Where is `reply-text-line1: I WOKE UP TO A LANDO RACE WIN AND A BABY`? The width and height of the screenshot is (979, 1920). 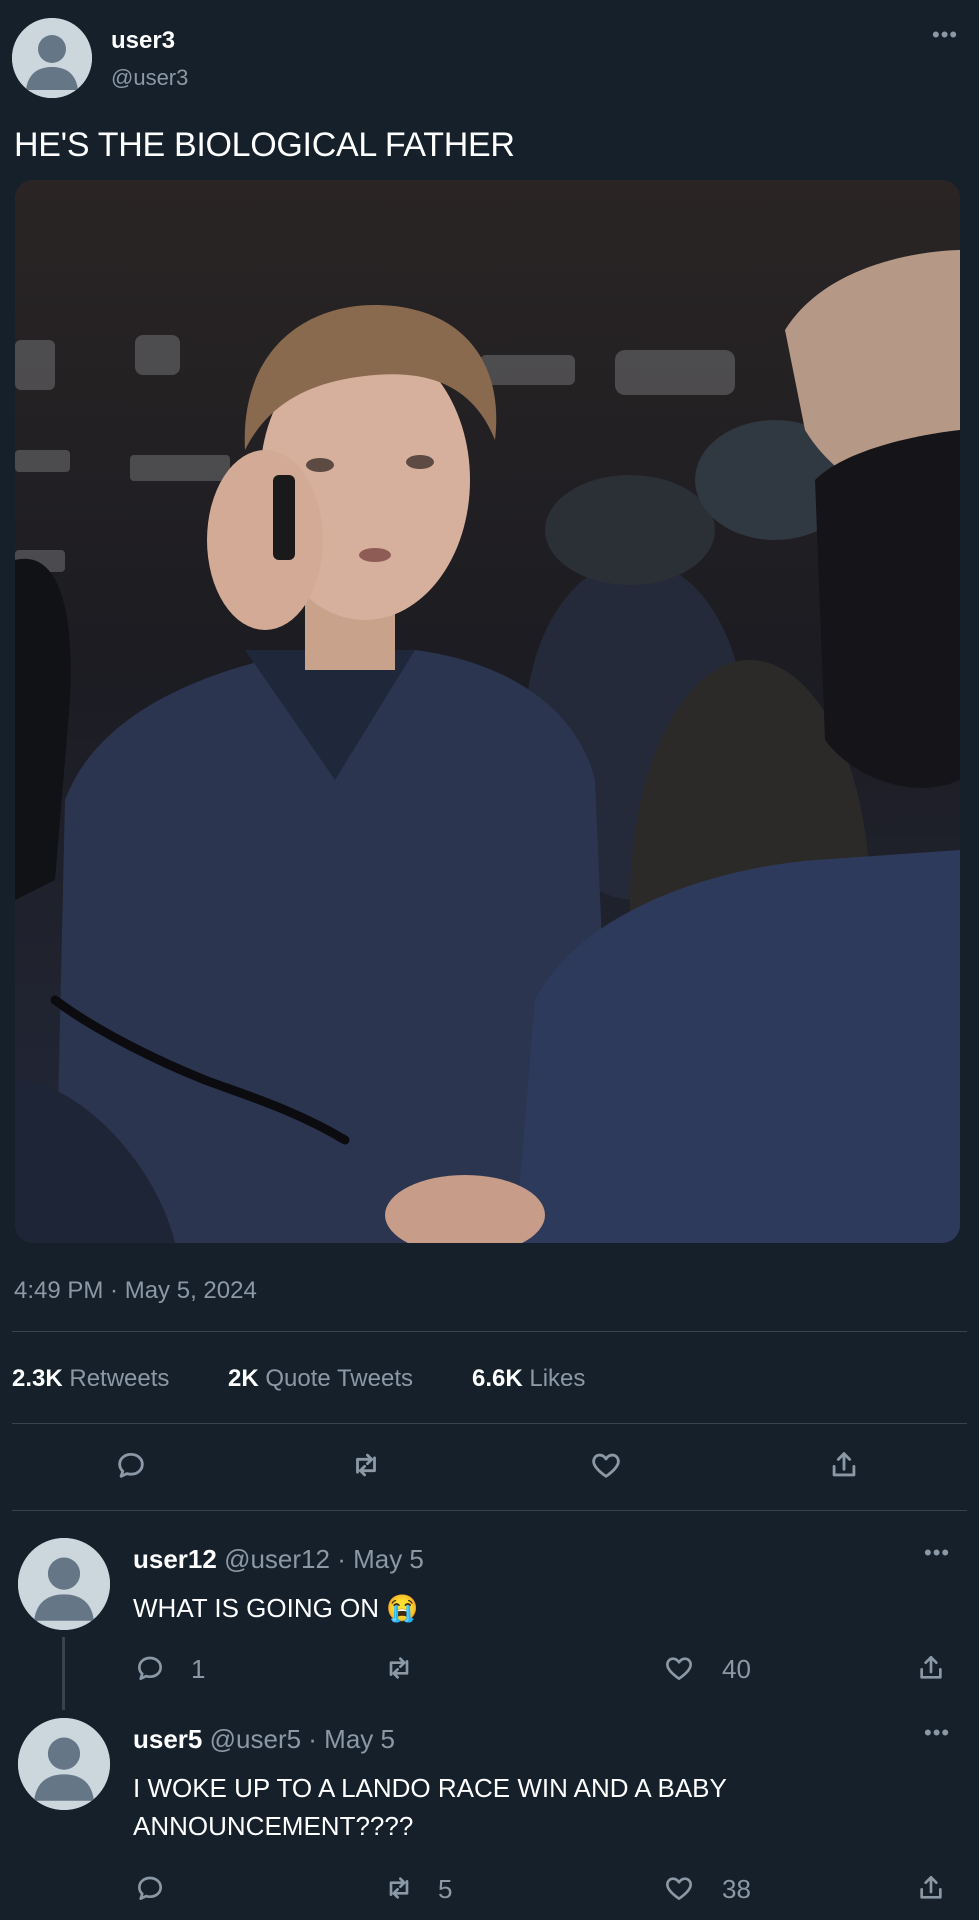 reply-text-line1: I WOKE UP TO A LANDO RACE WIN AND A BABY is located at coordinates (430, 1788).